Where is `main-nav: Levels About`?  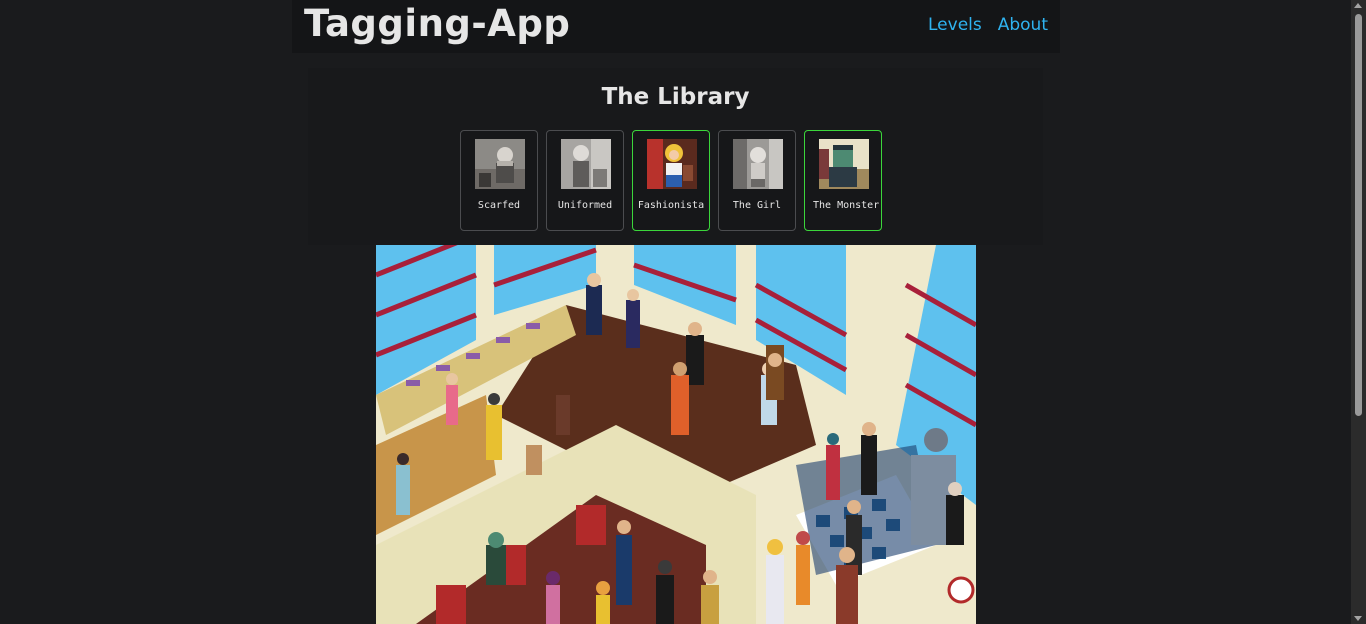
main-nav: Levels About is located at coordinates (988, 25).